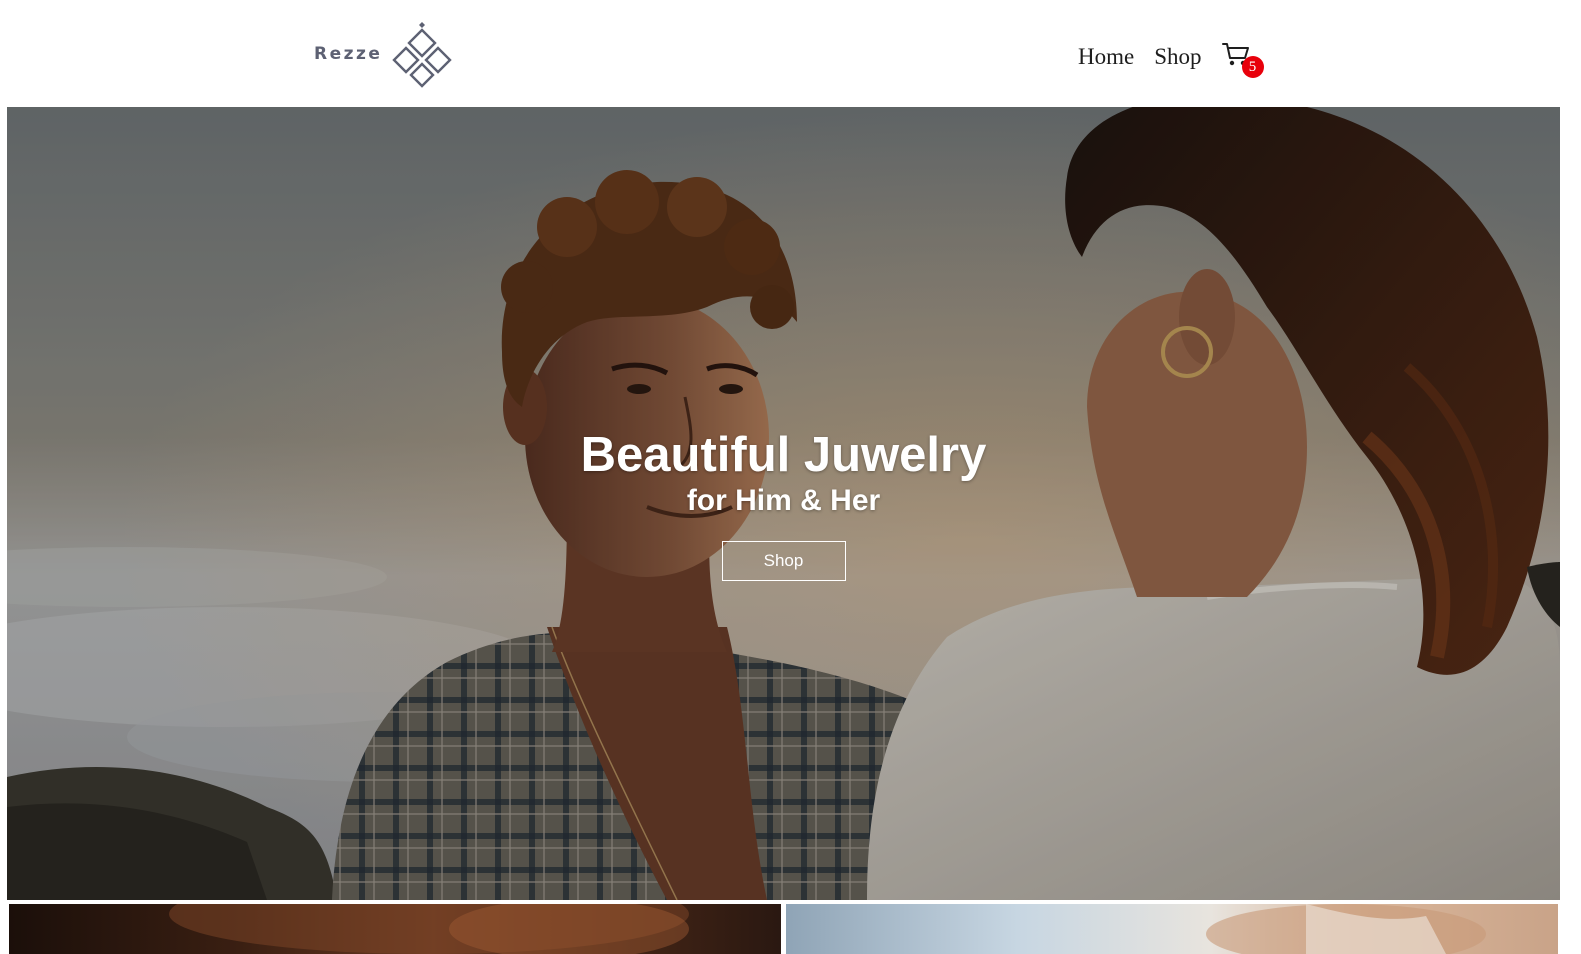 Image resolution: width=1581 pixels, height=954 pixels. I want to click on bright-portrait-photo, so click(1346, 929).